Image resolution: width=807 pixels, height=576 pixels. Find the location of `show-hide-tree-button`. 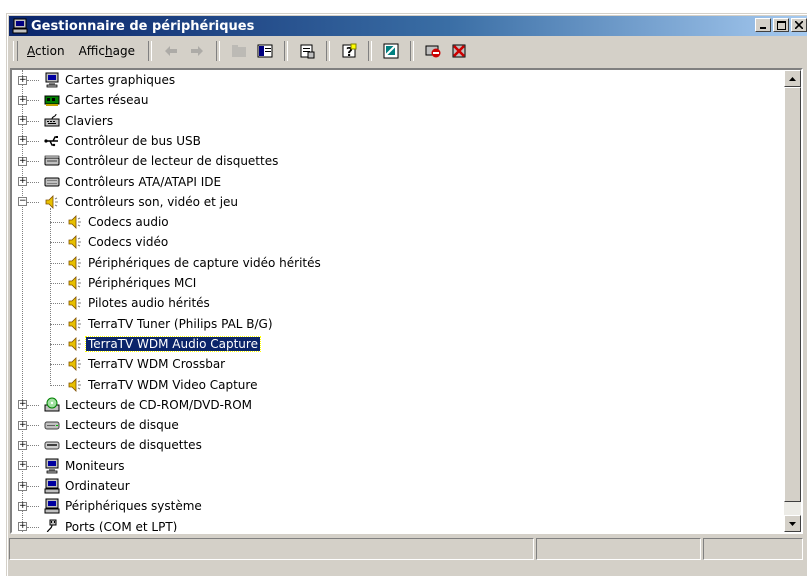

show-hide-tree-button is located at coordinates (265, 51).